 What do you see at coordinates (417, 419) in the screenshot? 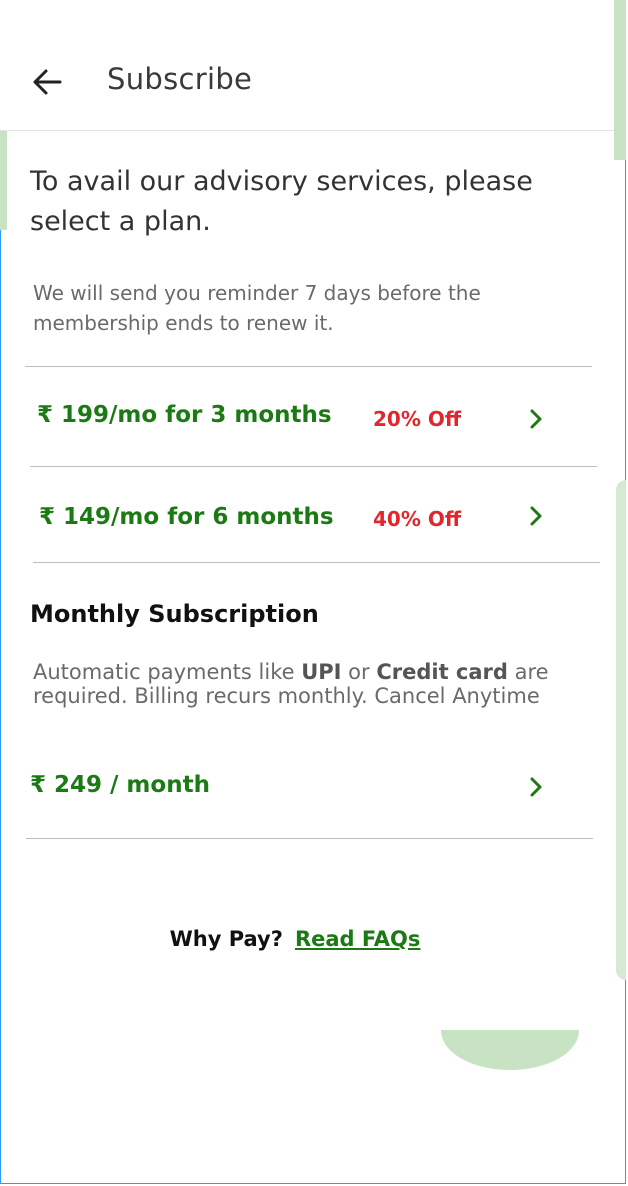
I see `plan-discount: 20% Off` at bounding box center [417, 419].